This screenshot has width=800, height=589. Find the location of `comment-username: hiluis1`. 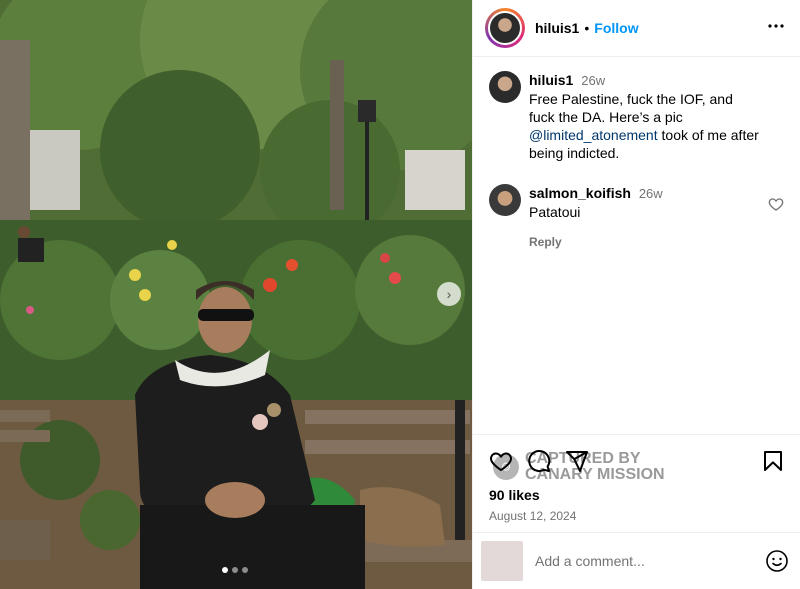

comment-username: hiluis1 is located at coordinates (551, 80).